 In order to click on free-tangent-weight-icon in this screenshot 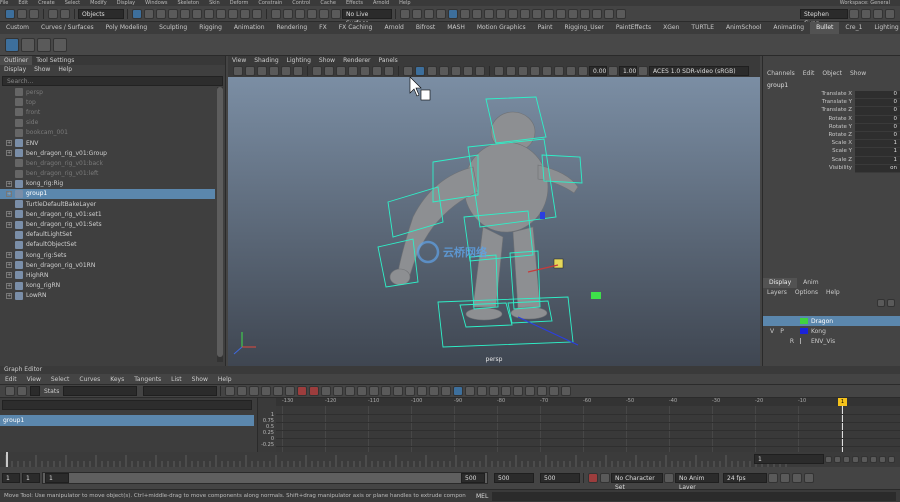, I will do `click(326, 391)`.